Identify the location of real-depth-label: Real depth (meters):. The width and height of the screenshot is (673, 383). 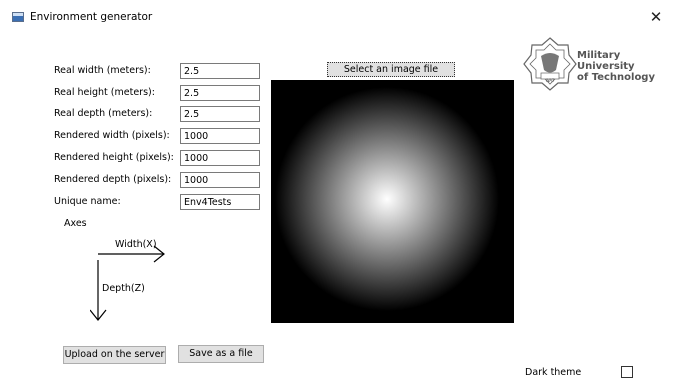
(103, 113).